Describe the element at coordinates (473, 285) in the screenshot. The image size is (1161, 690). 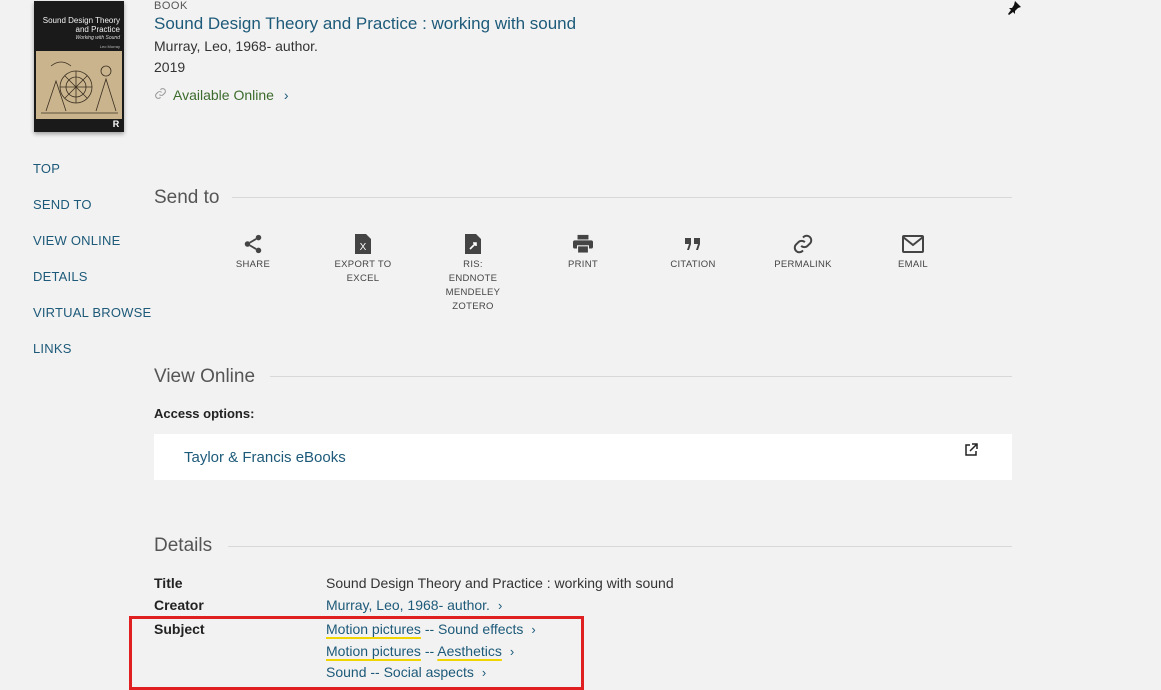
I see `ris-export-label: RIS: ENDNOTE MENDELEY ZOTERO` at that location.